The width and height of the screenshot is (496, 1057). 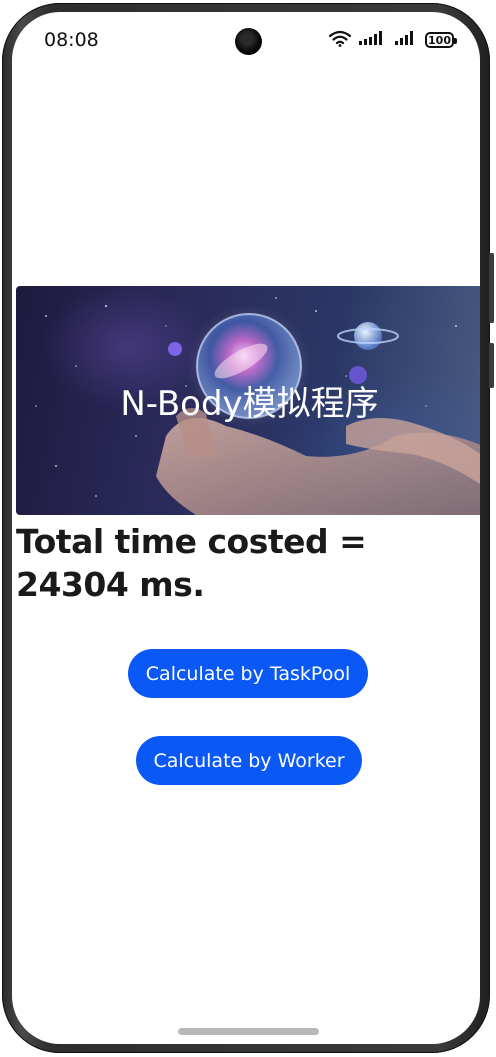 I want to click on status-bar: 08:08 100, so click(x=246, y=40).